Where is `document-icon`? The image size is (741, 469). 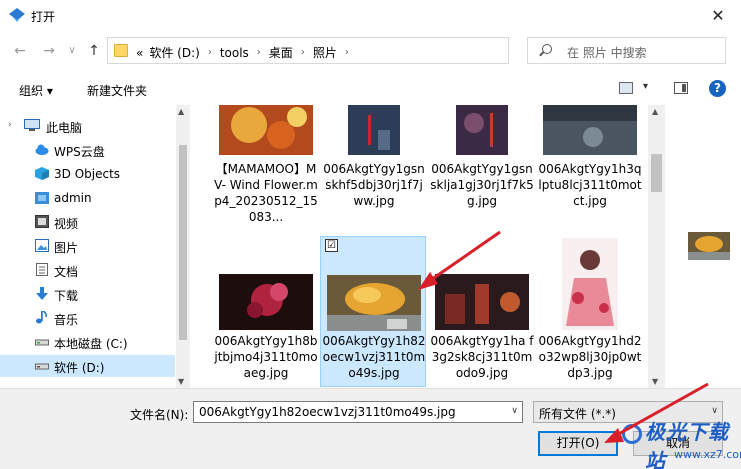 document-icon is located at coordinates (42, 269).